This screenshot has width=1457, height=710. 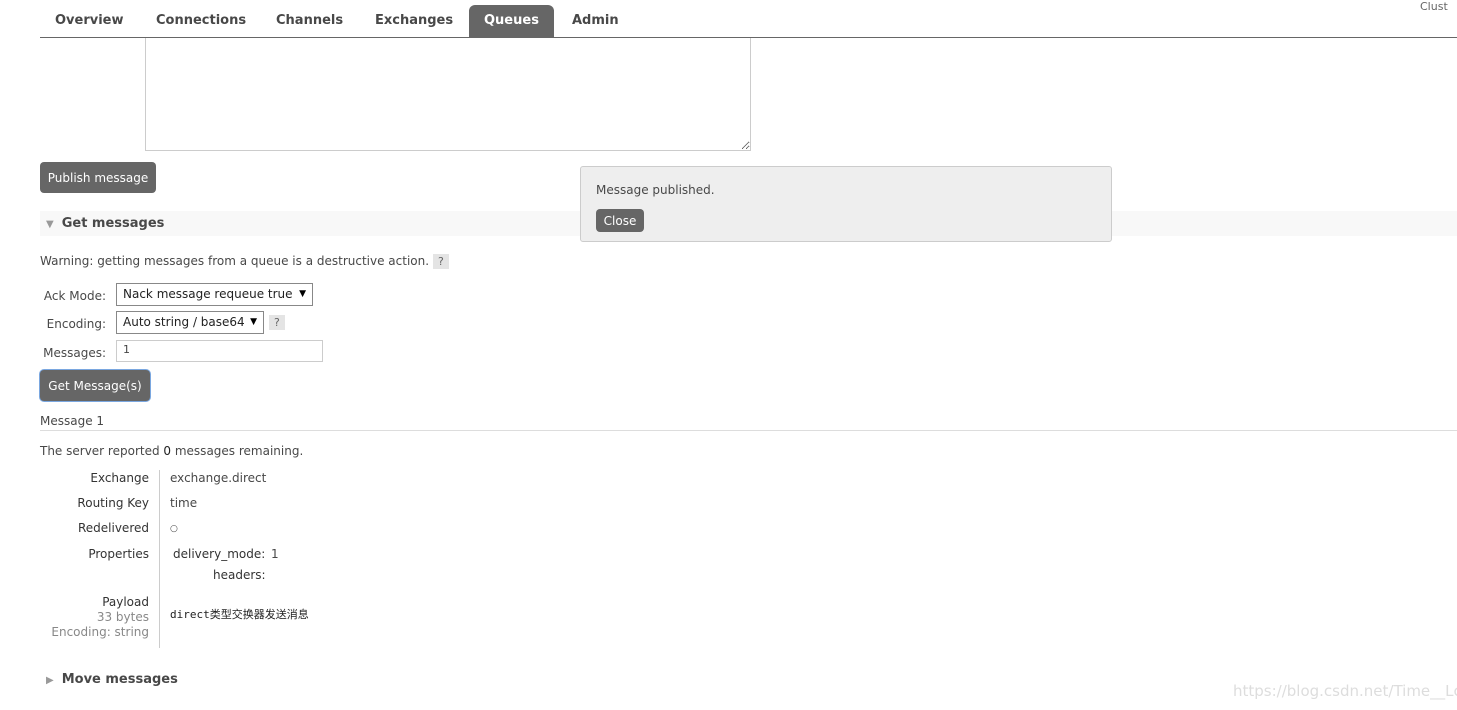 What do you see at coordinates (113, 503) in the screenshot?
I see `routing-key-key: Routing Key` at bounding box center [113, 503].